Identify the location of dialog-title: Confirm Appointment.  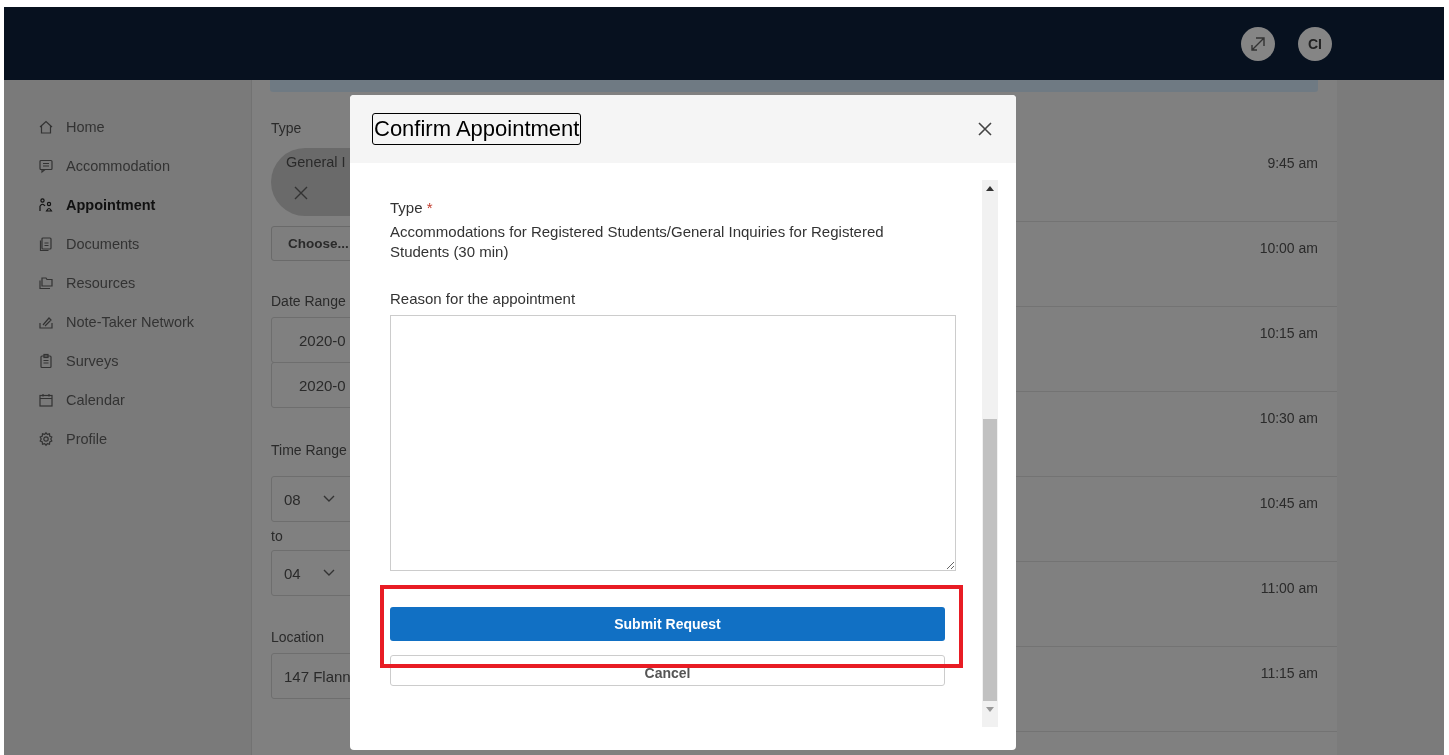
(477, 129).